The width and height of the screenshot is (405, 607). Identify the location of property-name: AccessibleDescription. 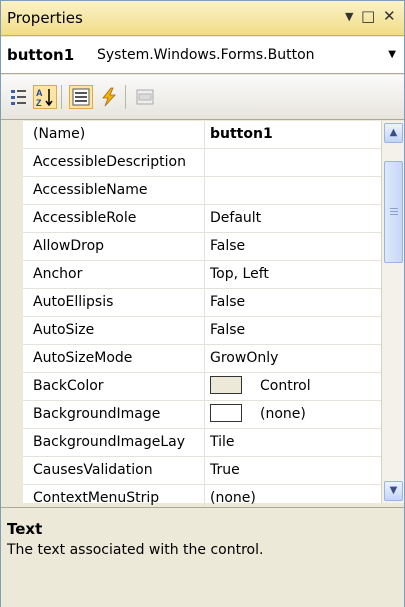
(114, 162).